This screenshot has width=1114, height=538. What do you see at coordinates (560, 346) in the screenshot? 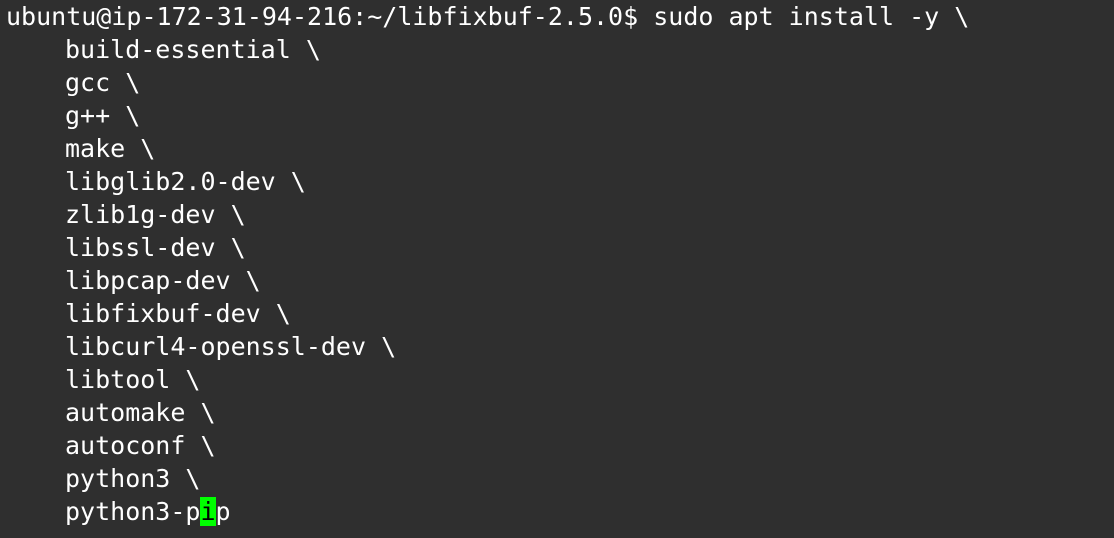
I see `continuation-line: libcurl4-openssl-dev \` at bounding box center [560, 346].